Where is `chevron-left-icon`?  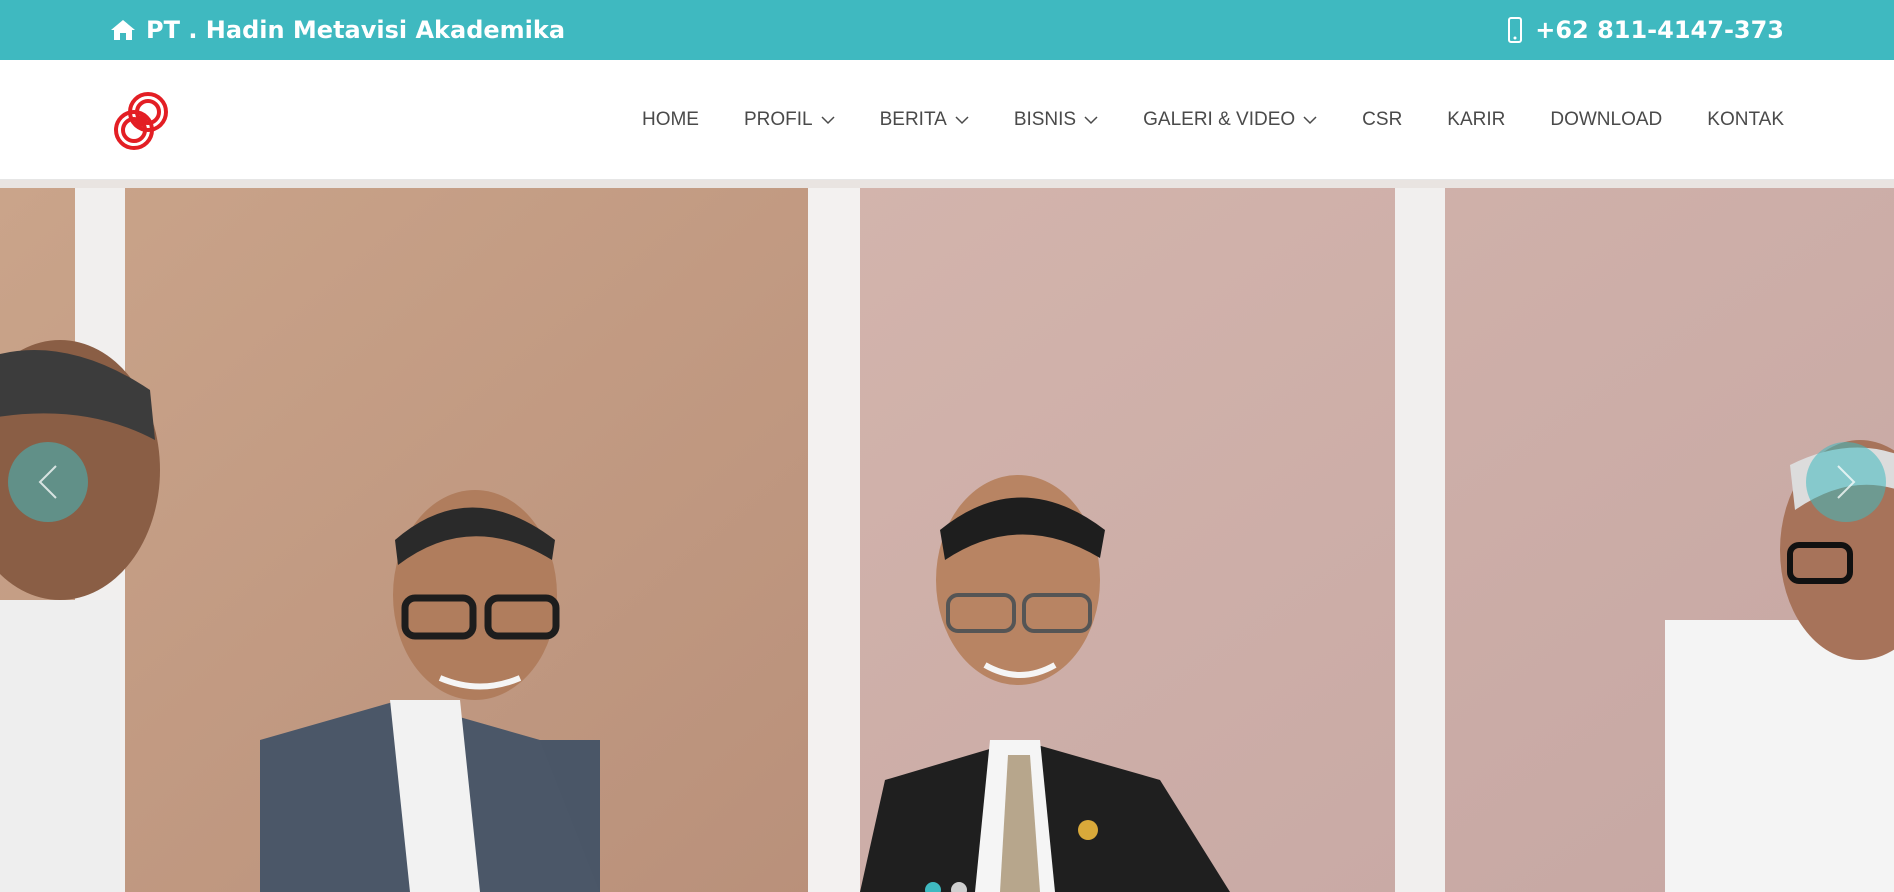 chevron-left-icon is located at coordinates (47, 482).